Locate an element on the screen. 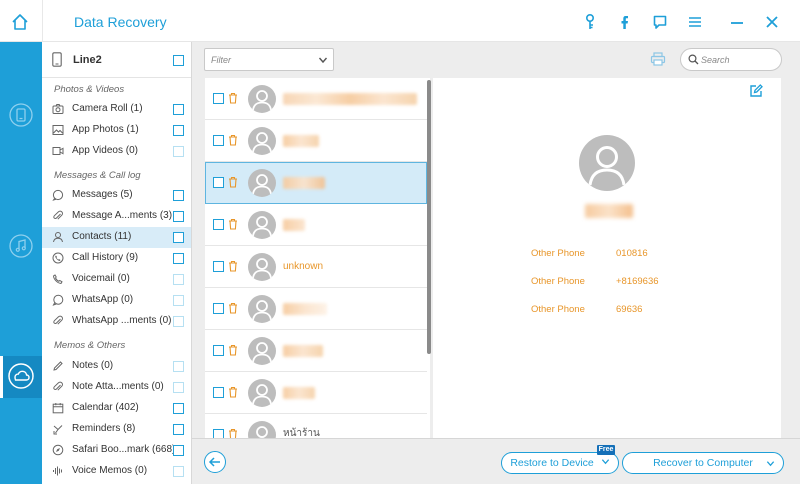 Image resolution: width=800 pixels, height=484 pixels. contact-name: unknown is located at coordinates (303, 266).